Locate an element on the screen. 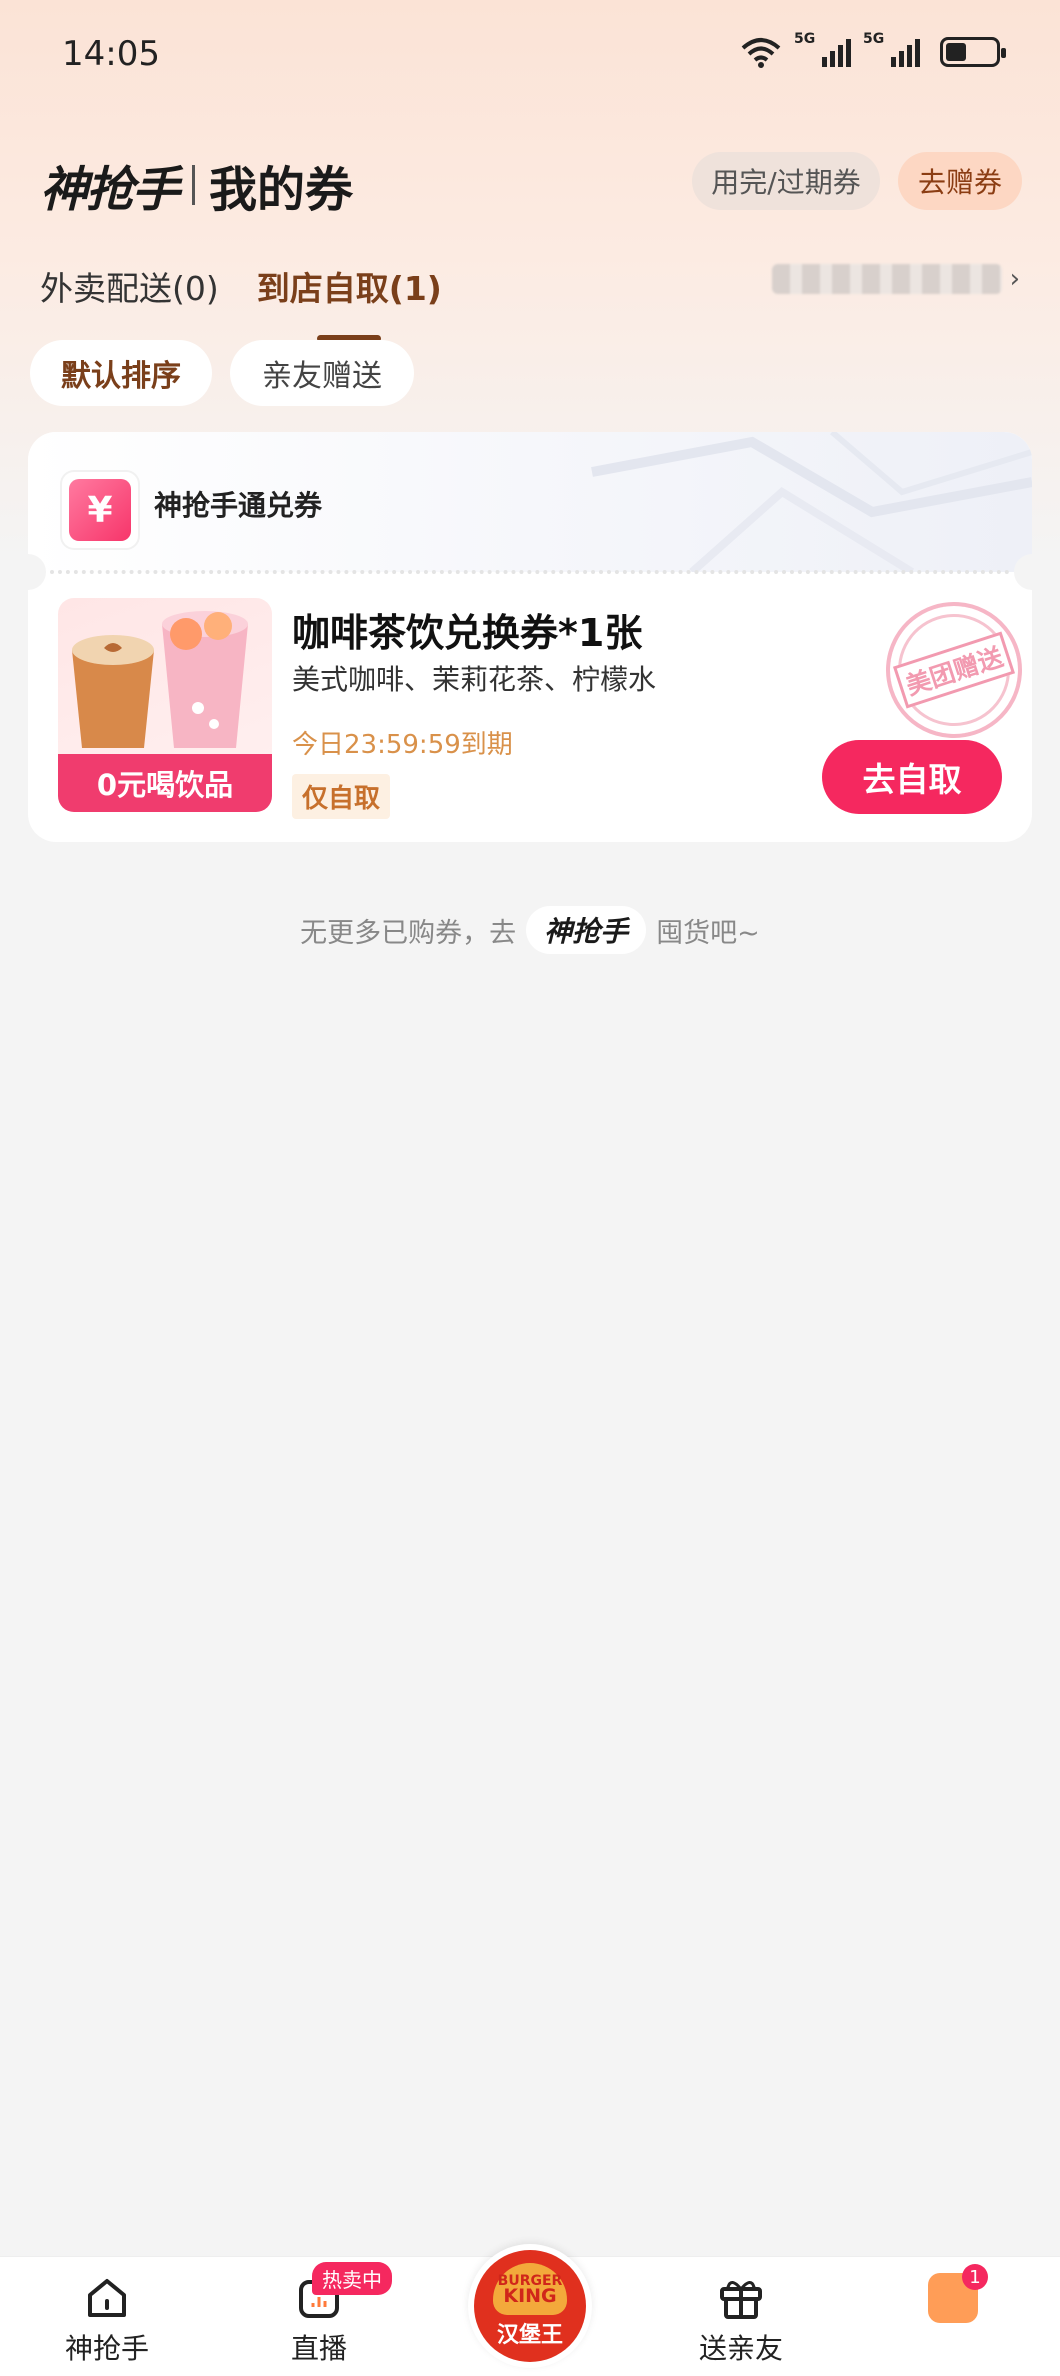  nav-home: 神抢手 is located at coordinates (107, 2320).